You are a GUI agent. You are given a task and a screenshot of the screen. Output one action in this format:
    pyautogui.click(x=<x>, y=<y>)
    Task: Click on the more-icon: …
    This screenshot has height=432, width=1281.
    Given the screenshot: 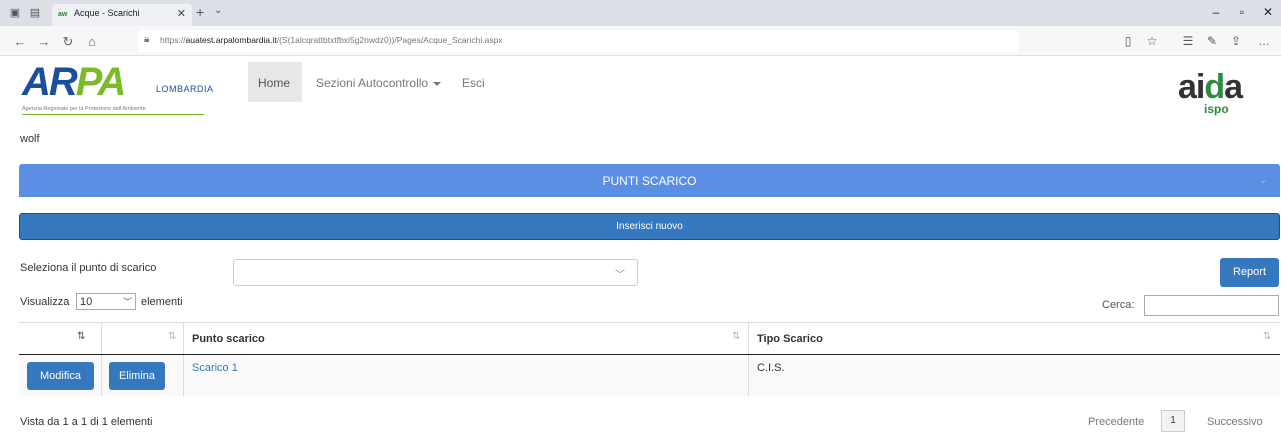 What is the action you would take?
    pyautogui.click(x=1264, y=41)
    